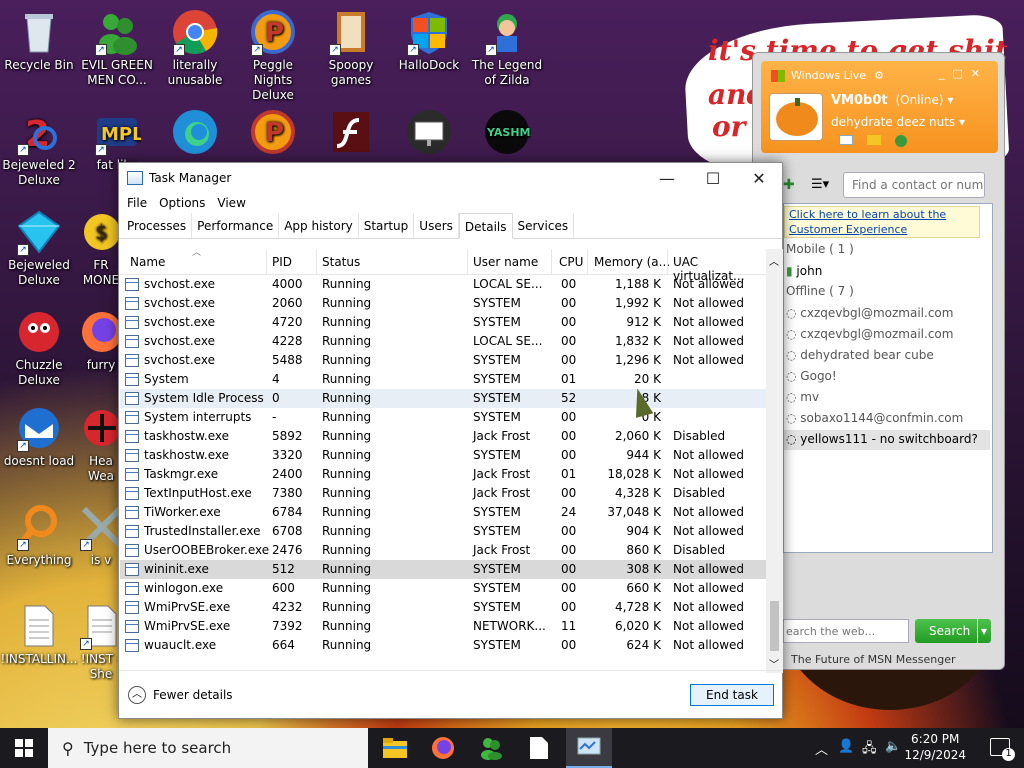  Describe the element at coordinates (887, 440) in the screenshot. I see `contact-item-selected: ◌ yellows111 - no switchboard?` at that location.